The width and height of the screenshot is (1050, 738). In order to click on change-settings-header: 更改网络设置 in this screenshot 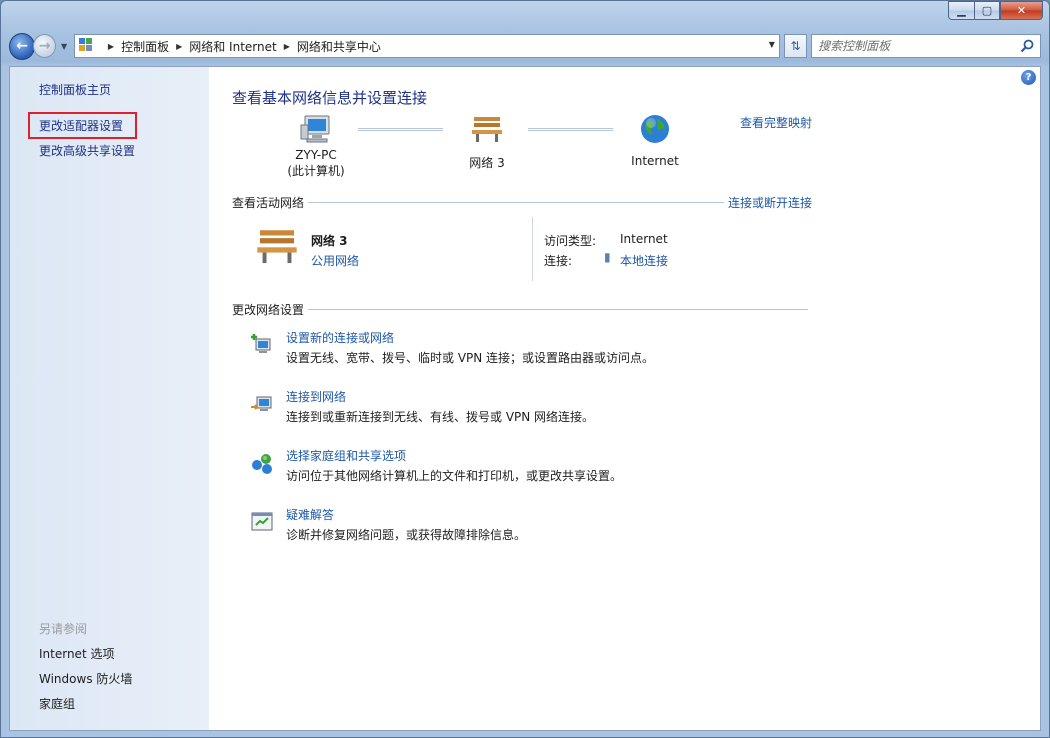, I will do `click(522, 309)`.